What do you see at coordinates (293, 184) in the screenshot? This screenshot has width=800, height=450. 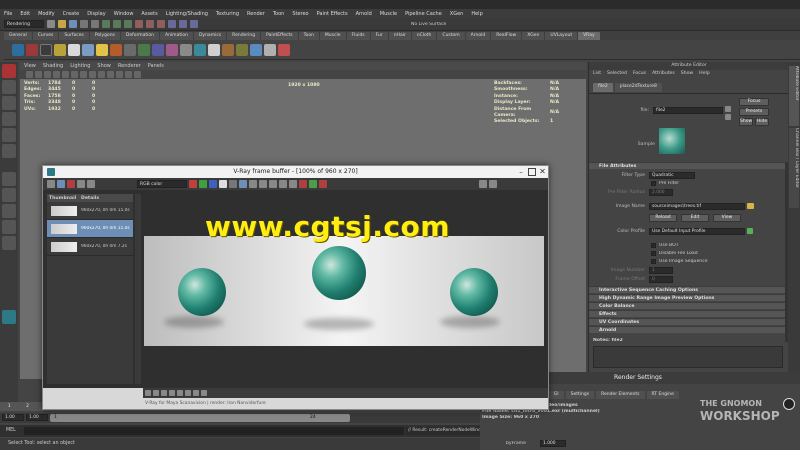 I see `link-maya-icon` at bounding box center [293, 184].